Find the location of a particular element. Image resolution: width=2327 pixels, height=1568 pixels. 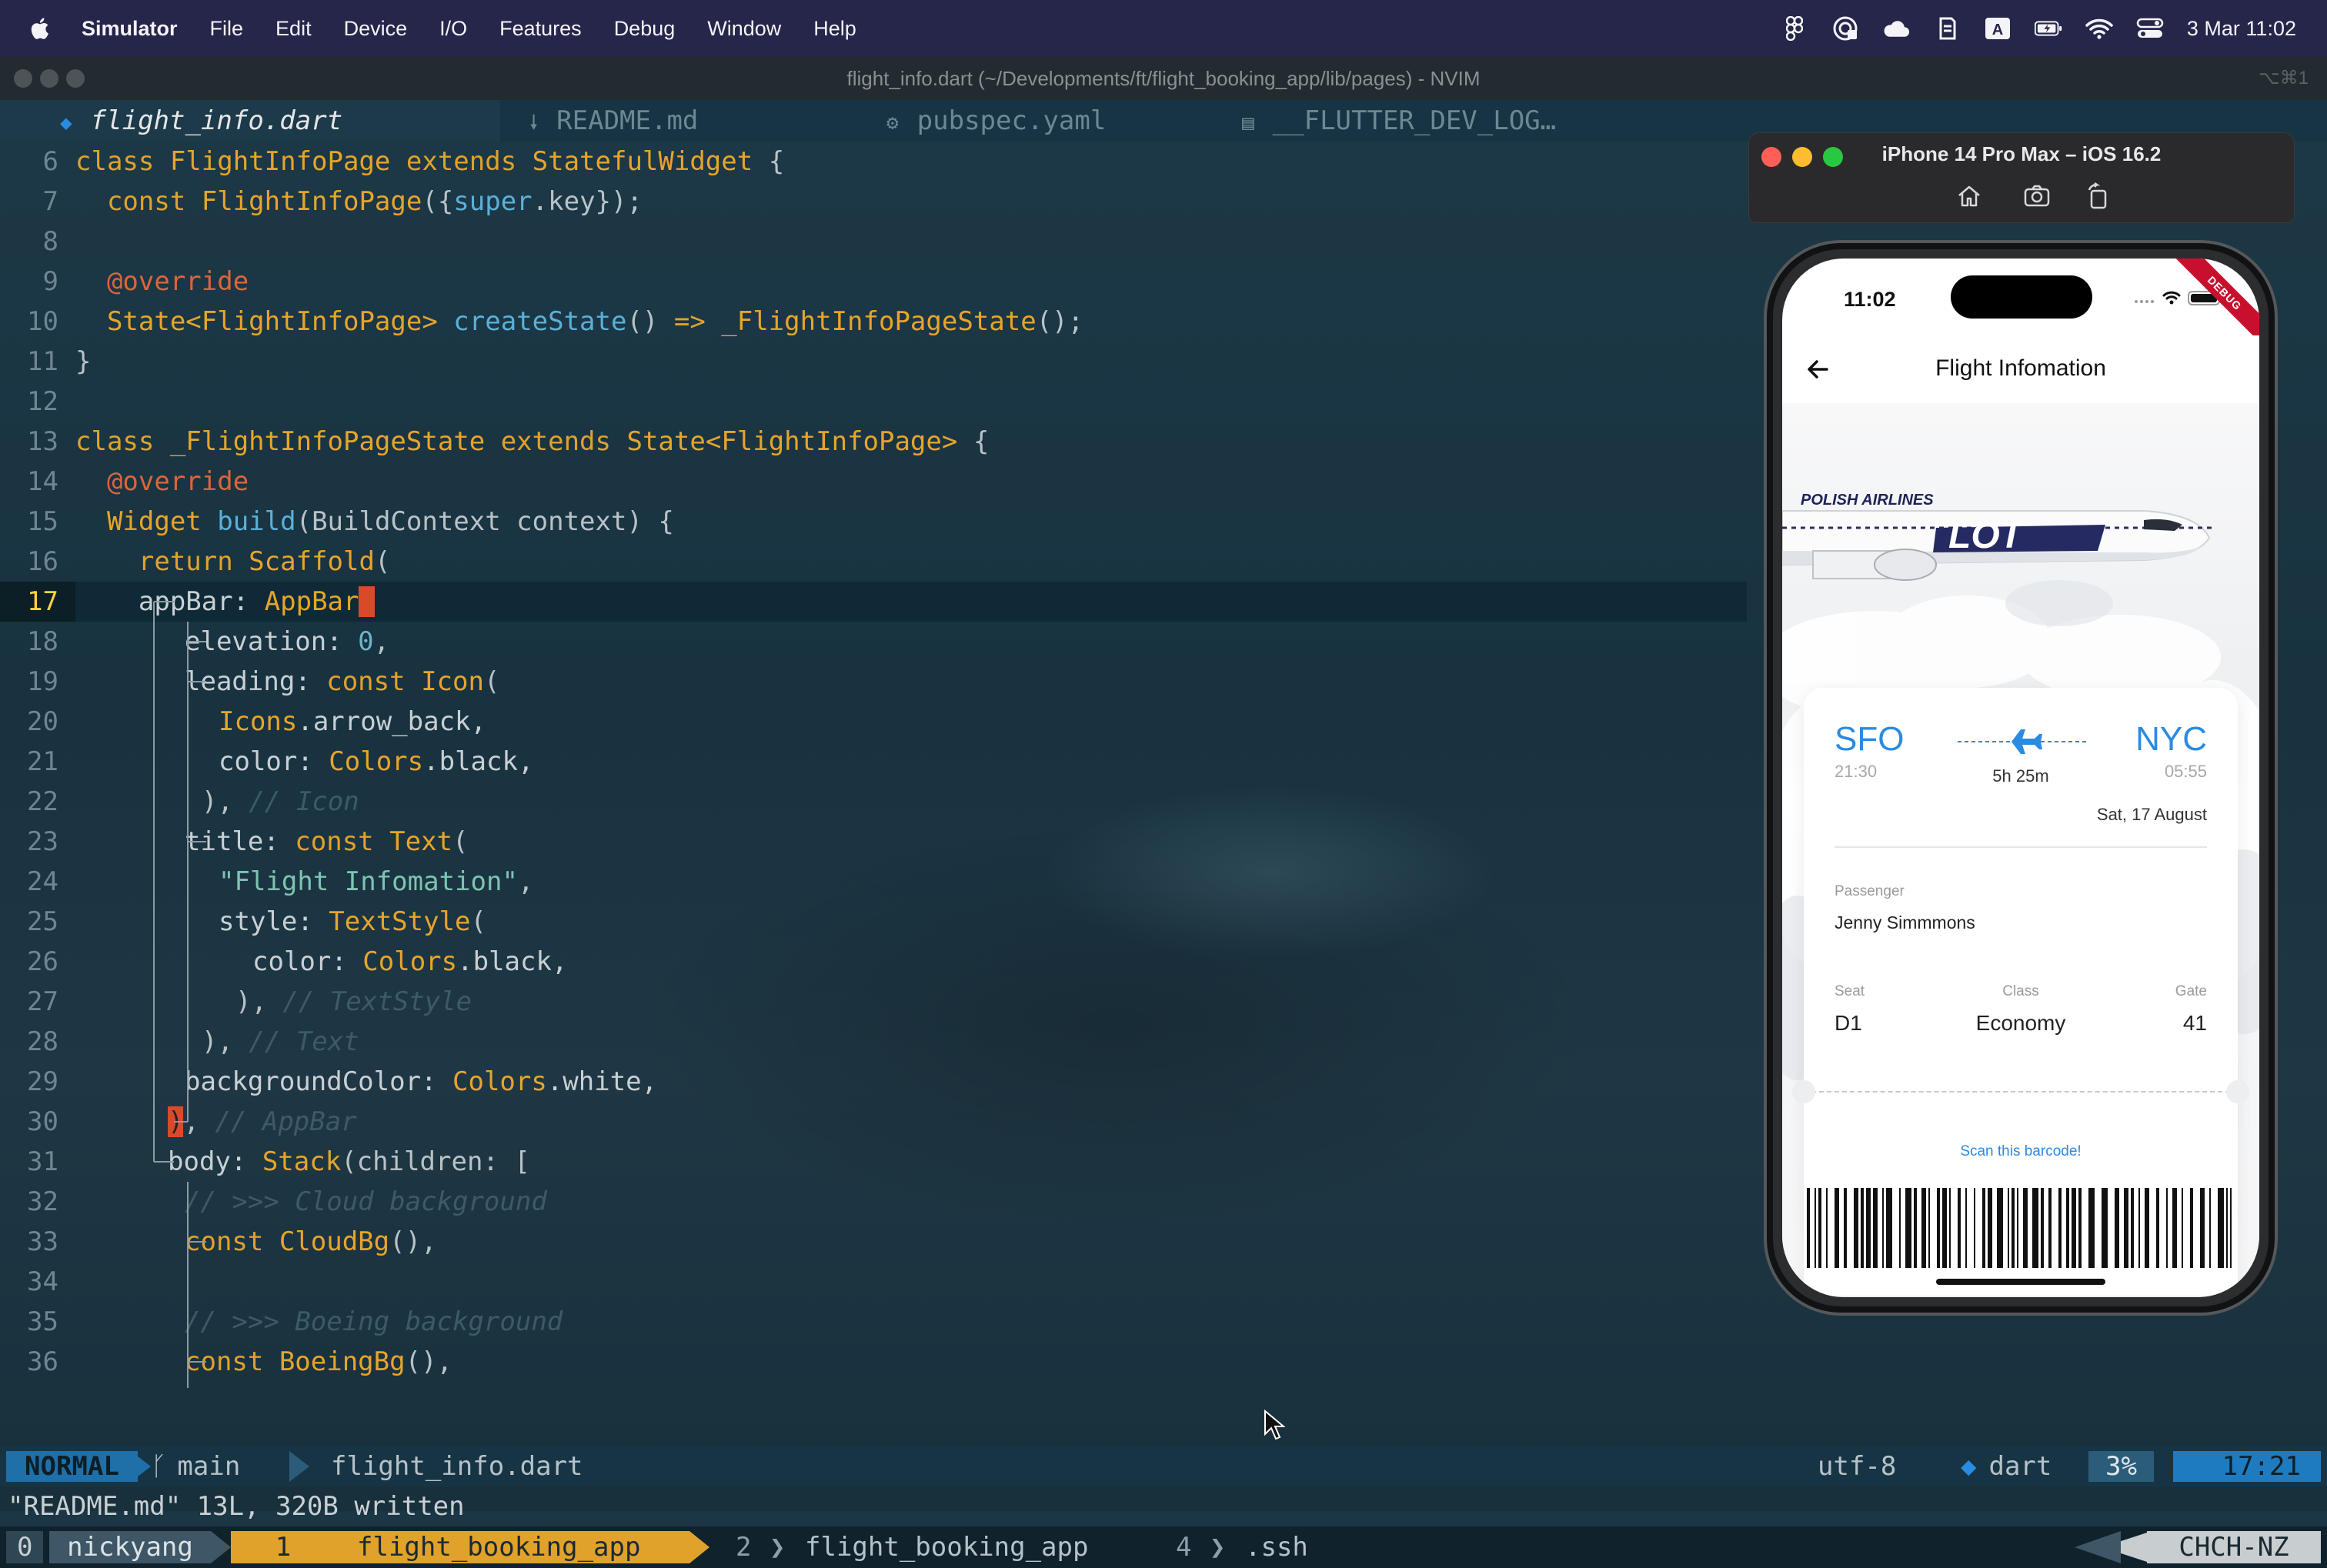

line-number: 8 is located at coordinates (50, 241).